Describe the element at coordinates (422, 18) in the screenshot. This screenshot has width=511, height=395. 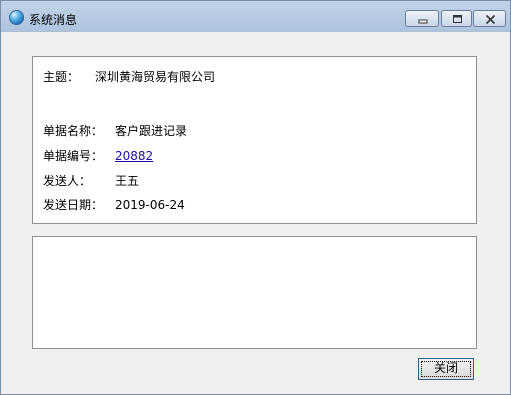
I see `minimize-button` at that location.